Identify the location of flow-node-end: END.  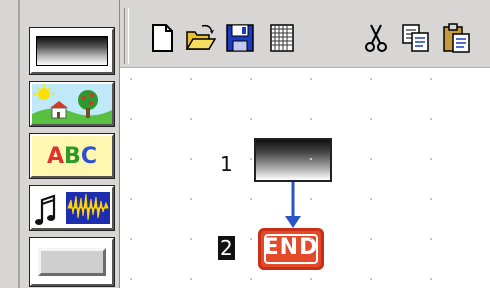
(291, 249).